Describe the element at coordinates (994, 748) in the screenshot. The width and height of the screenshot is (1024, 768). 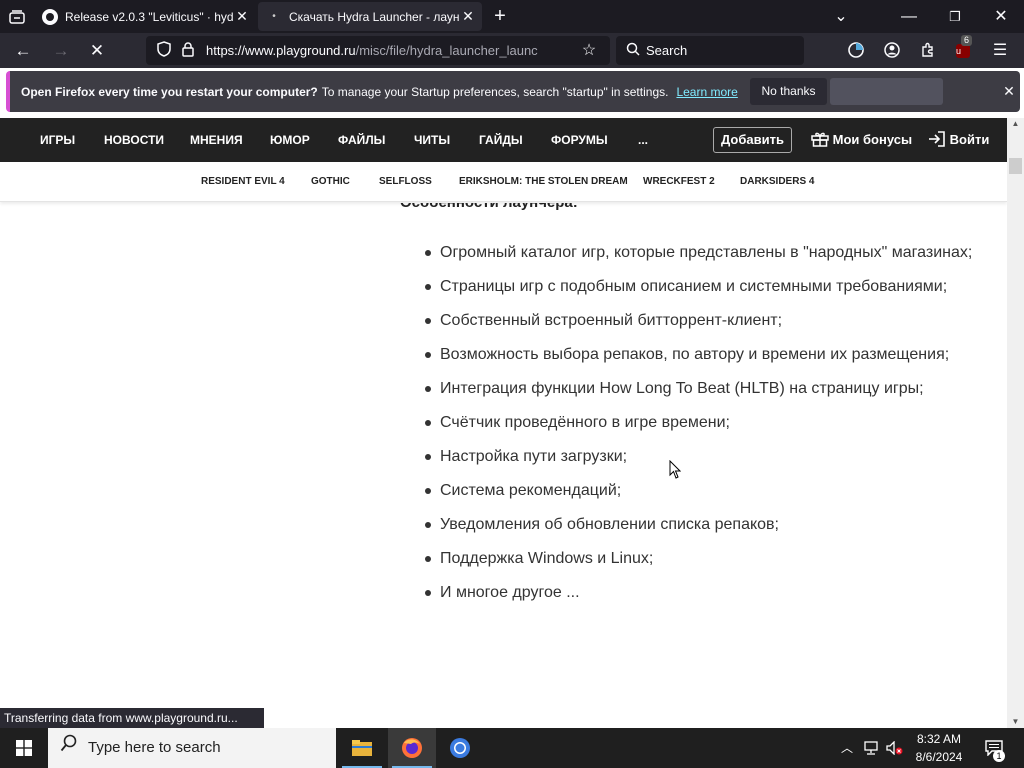
I see `action-center-icon` at that location.